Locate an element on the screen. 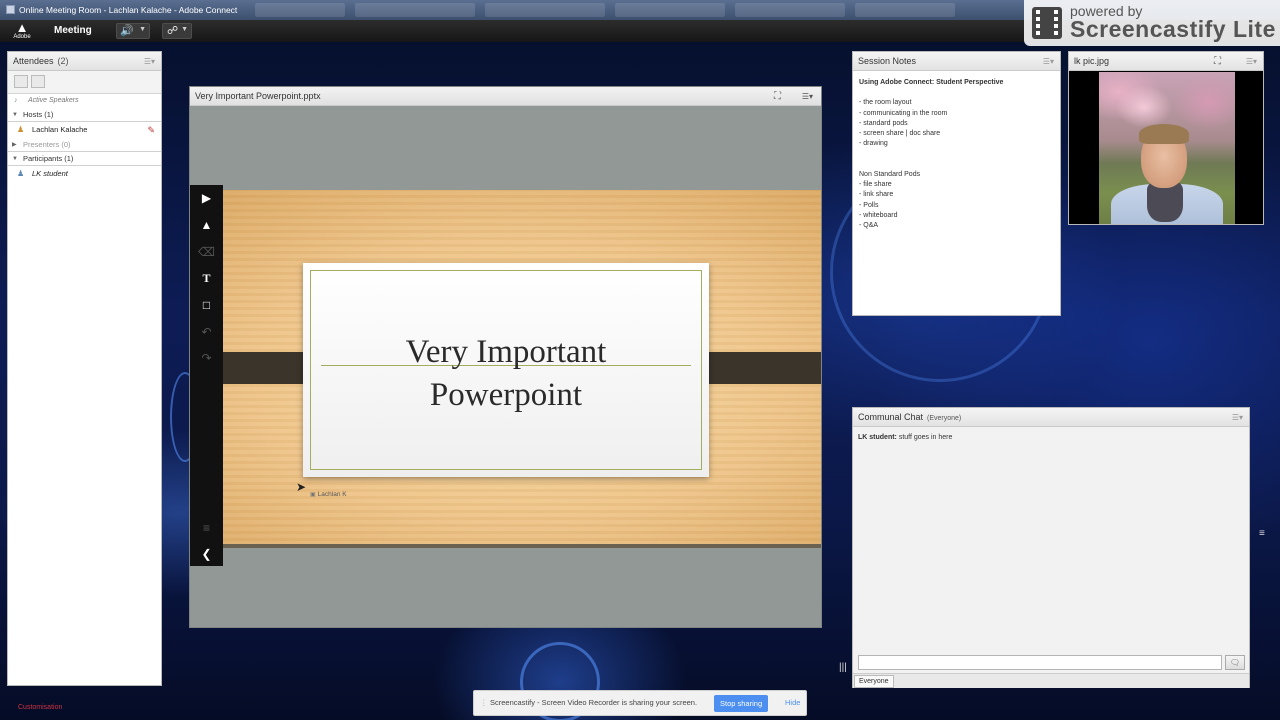 The width and height of the screenshot is (1280, 720). chat-scope: (Everyone) is located at coordinates (944, 418).